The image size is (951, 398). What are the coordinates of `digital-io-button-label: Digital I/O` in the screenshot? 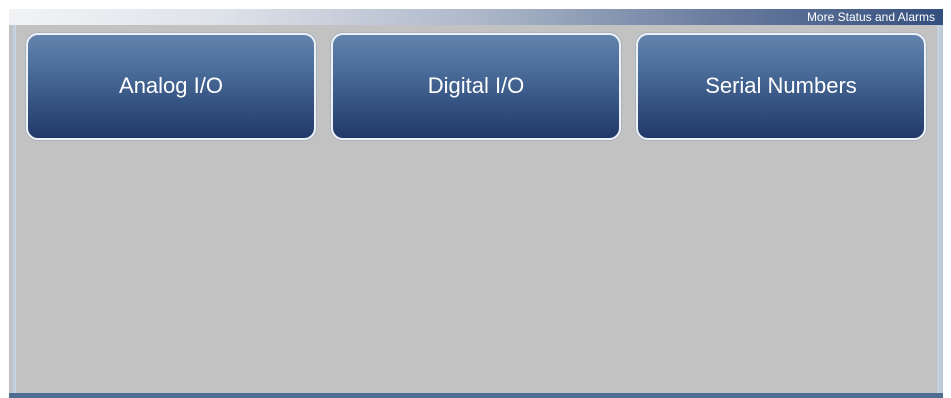 It's located at (476, 85).